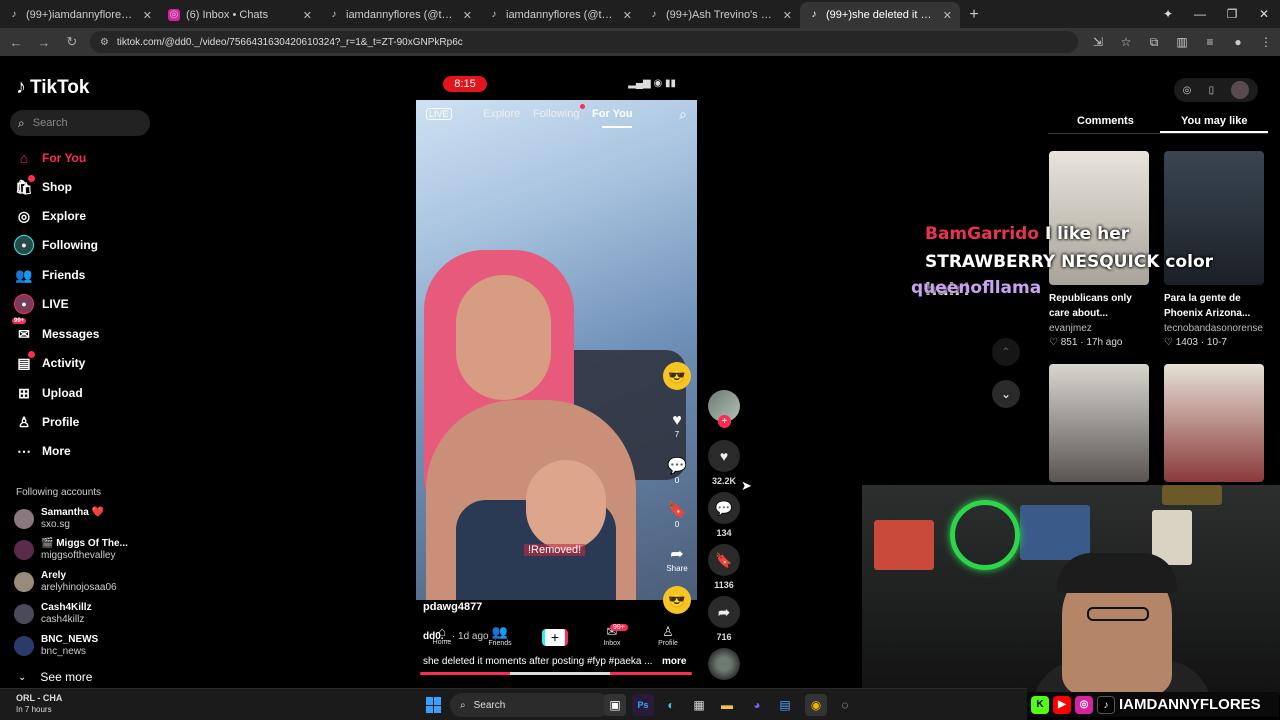 This screenshot has width=1280, height=720. Describe the element at coordinates (1238, 42) in the screenshot. I see `profile-avatar-icon: ●` at that location.